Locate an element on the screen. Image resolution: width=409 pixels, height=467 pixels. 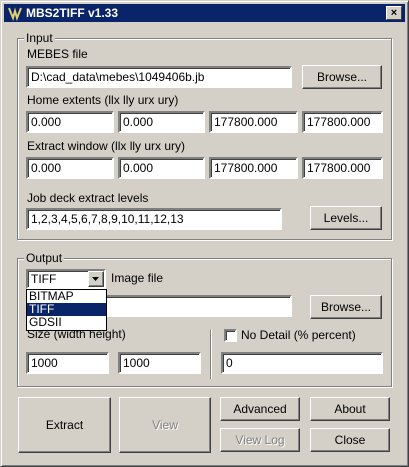
extract-button-label: Extract is located at coordinates (64, 425).